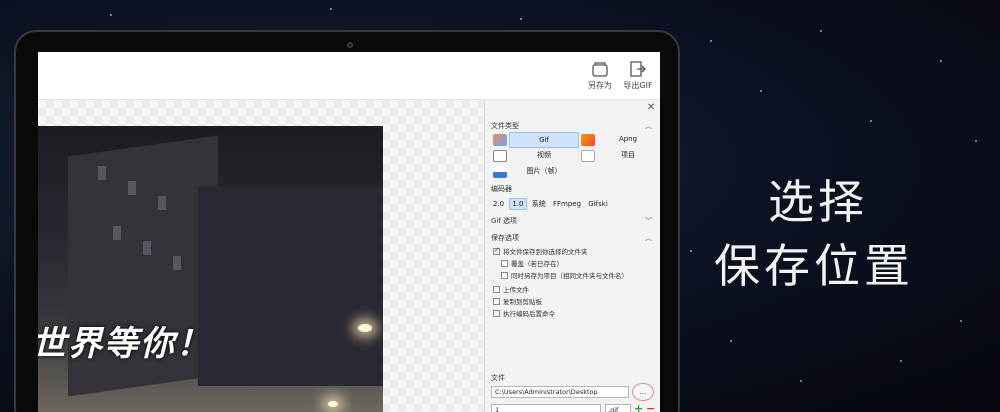 The width and height of the screenshot is (1000, 412). I want to click on image-frames-icon, so click(500, 172).